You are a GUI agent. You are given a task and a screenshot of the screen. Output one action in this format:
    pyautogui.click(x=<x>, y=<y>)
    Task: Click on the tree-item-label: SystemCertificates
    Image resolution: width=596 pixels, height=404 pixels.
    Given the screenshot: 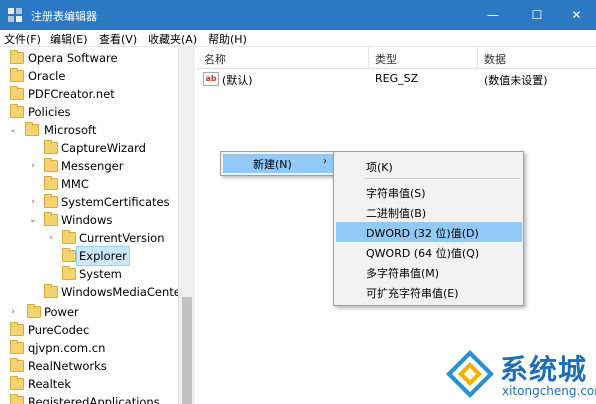 What is the action you would take?
    pyautogui.click(x=115, y=202)
    